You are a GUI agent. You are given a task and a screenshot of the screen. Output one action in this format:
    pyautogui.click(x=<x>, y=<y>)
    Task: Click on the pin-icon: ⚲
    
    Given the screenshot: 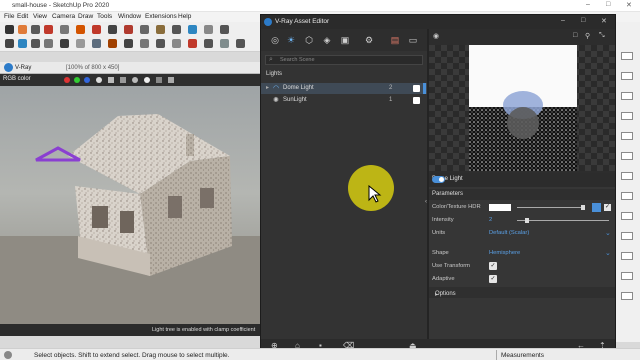 What is the action you would take?
    pyautogui.click(x=587, y=36)
    